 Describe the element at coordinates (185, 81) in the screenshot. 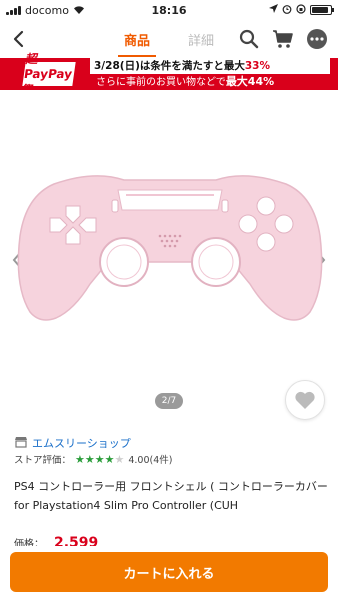

I see `banner-subline: さらに事前のお買い物などで最大44%` at that location.